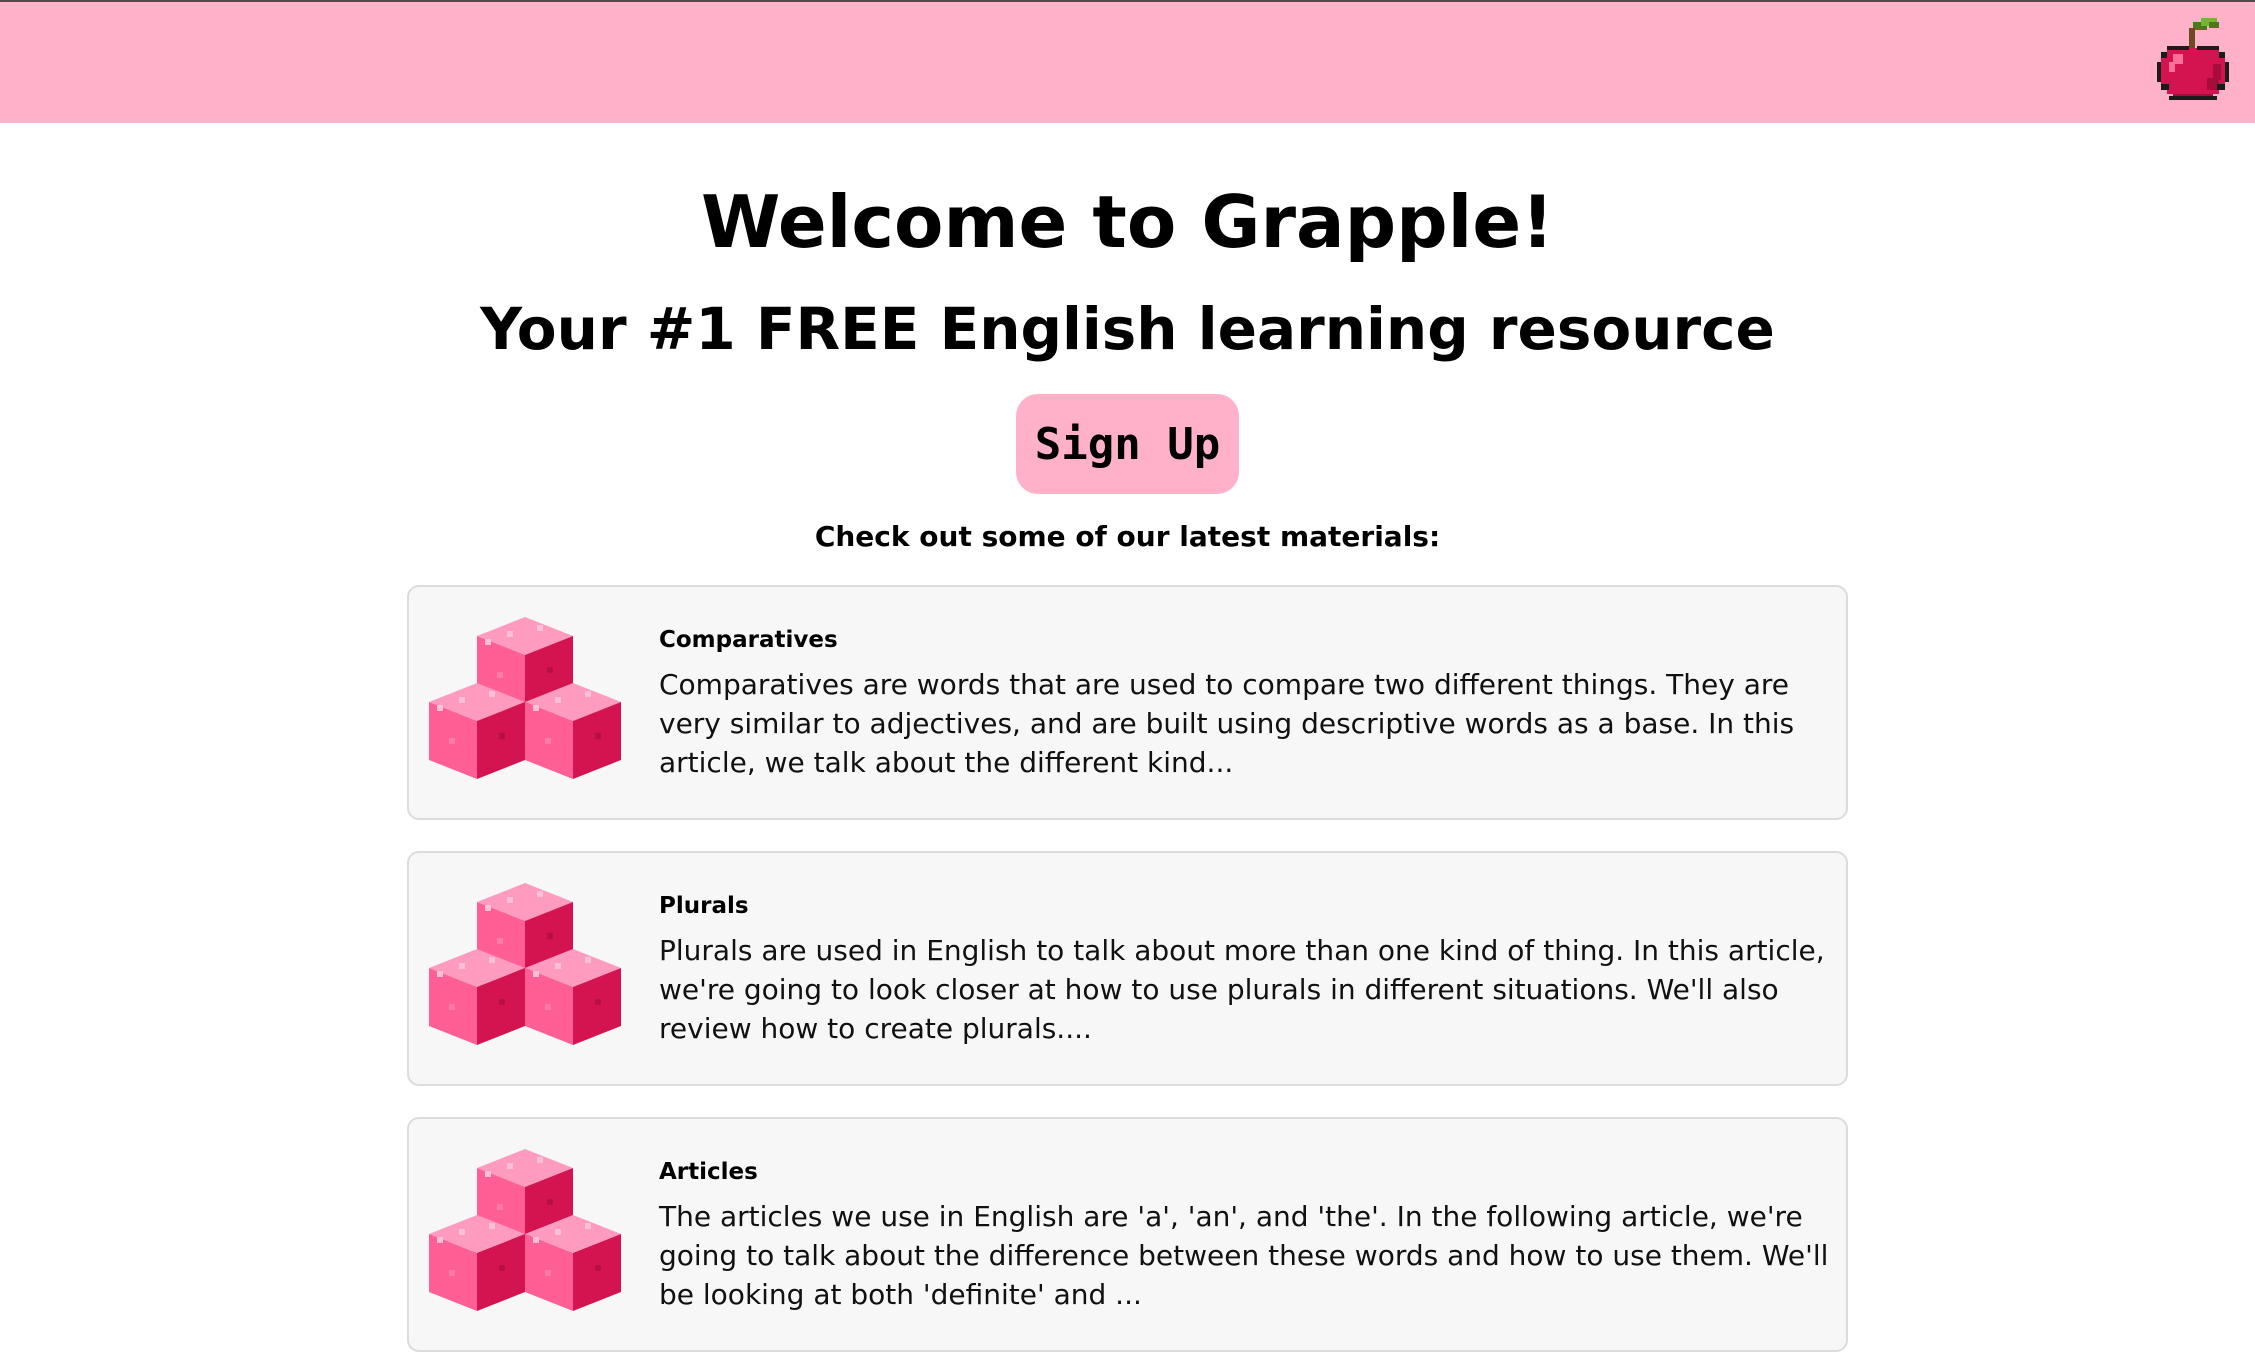 The image size is (2255, 1352). I want to click on site-header, so click(1127, 62).